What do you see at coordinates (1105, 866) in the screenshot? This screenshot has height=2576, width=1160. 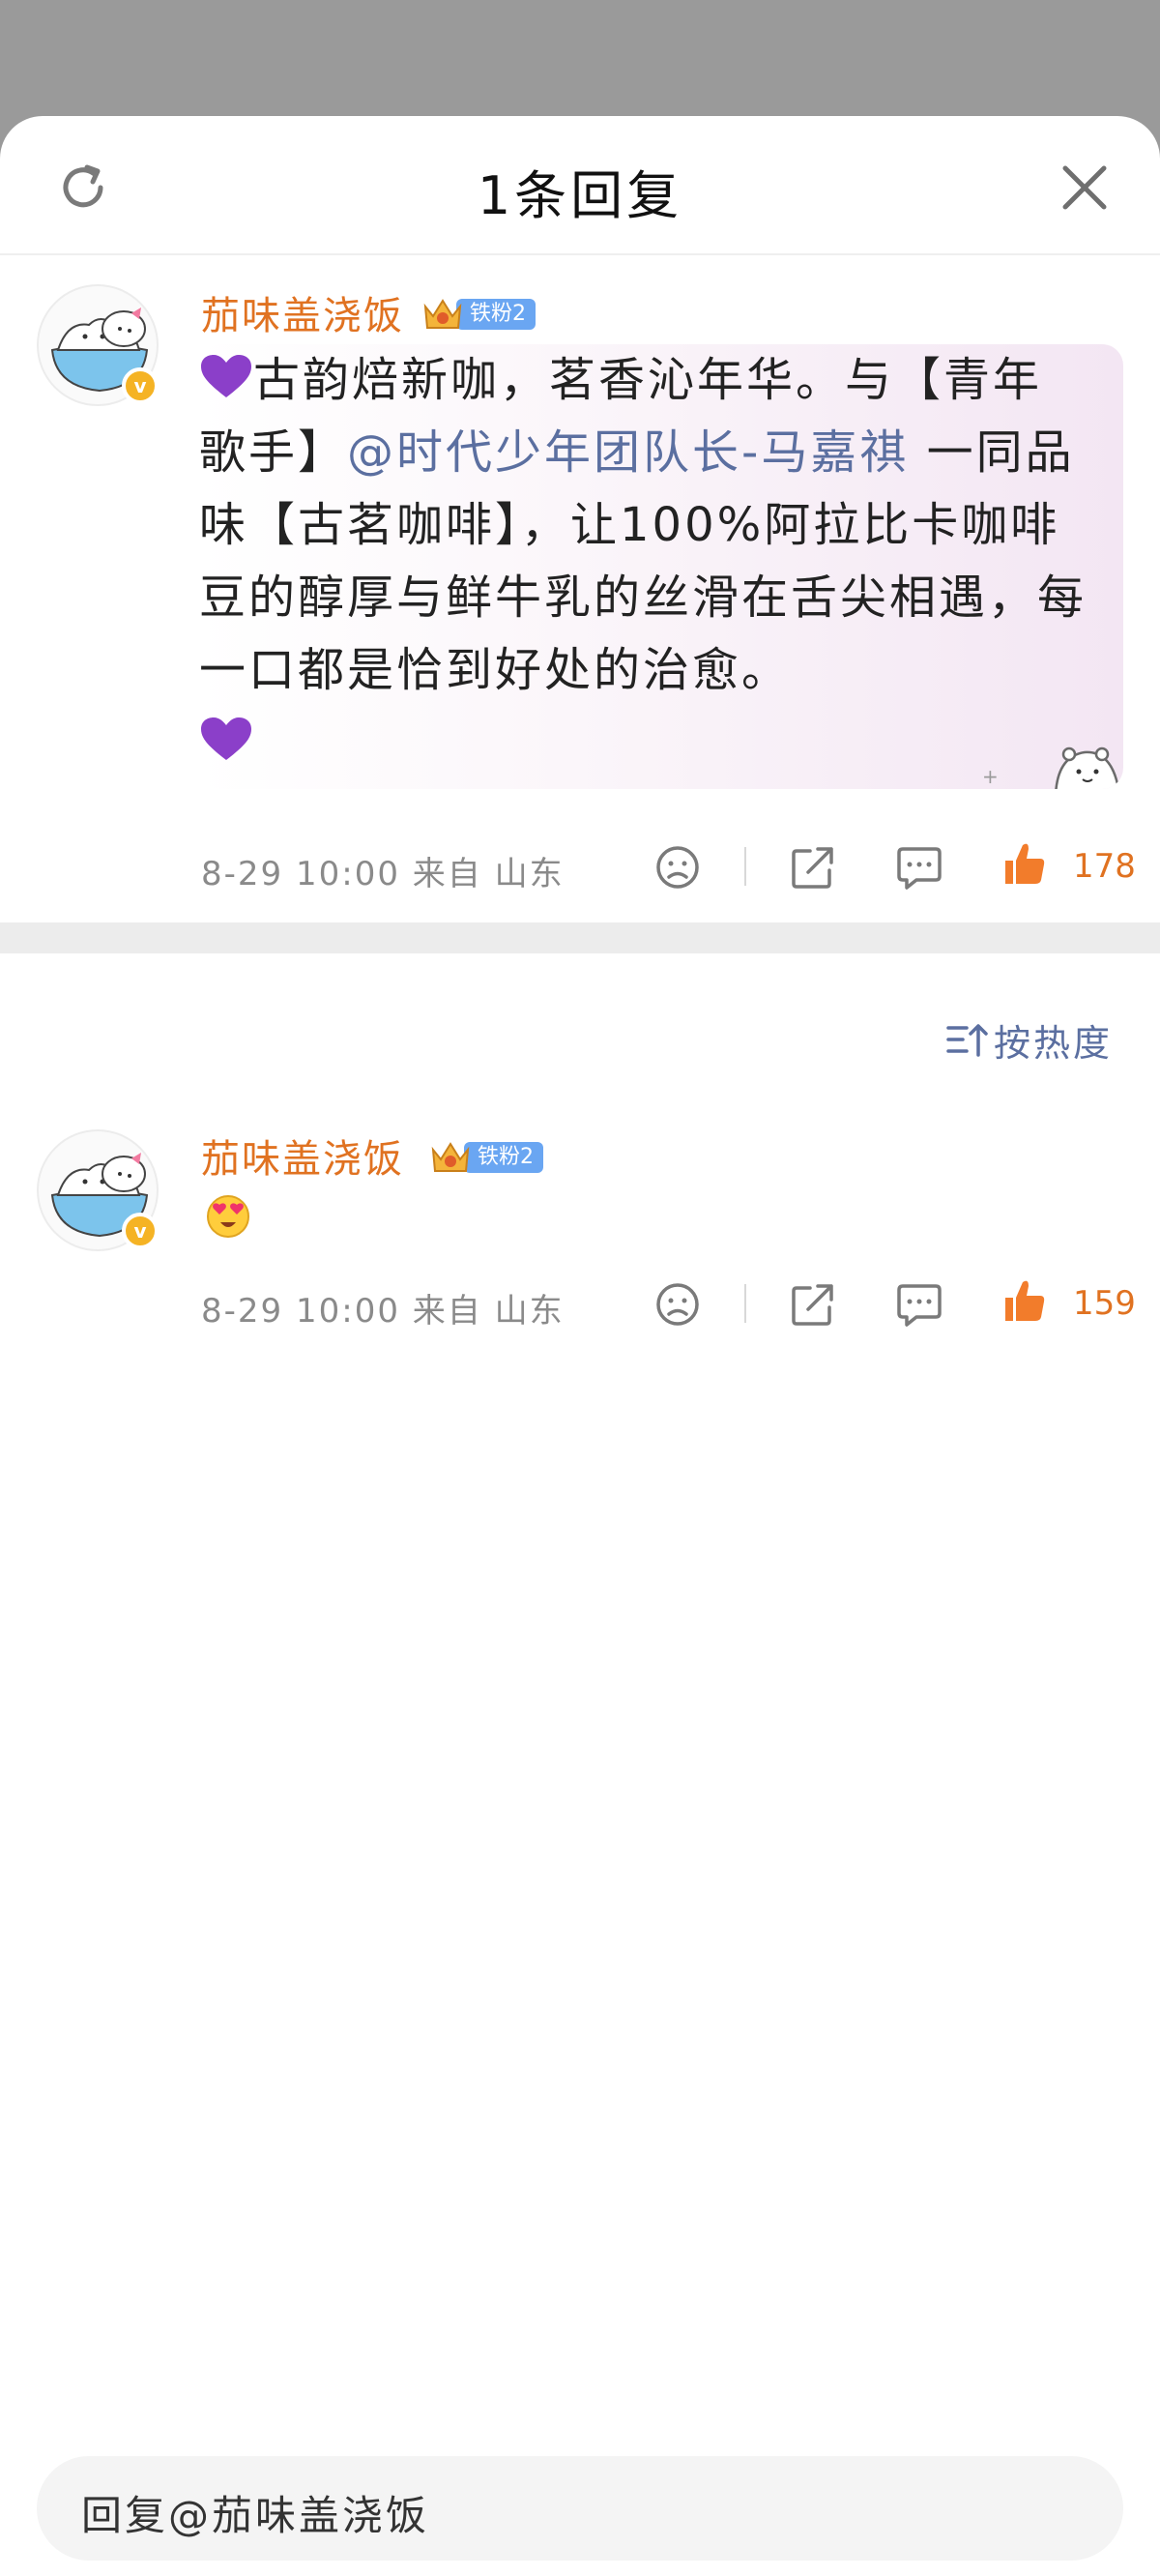 I see `like-count: 178` at bounding box center [1105, 866].